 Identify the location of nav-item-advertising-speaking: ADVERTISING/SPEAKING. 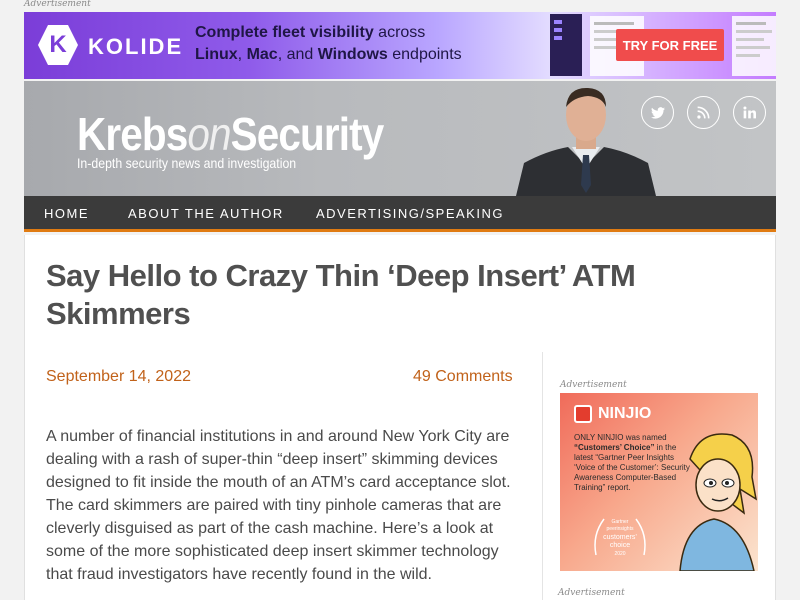
(410, 213).